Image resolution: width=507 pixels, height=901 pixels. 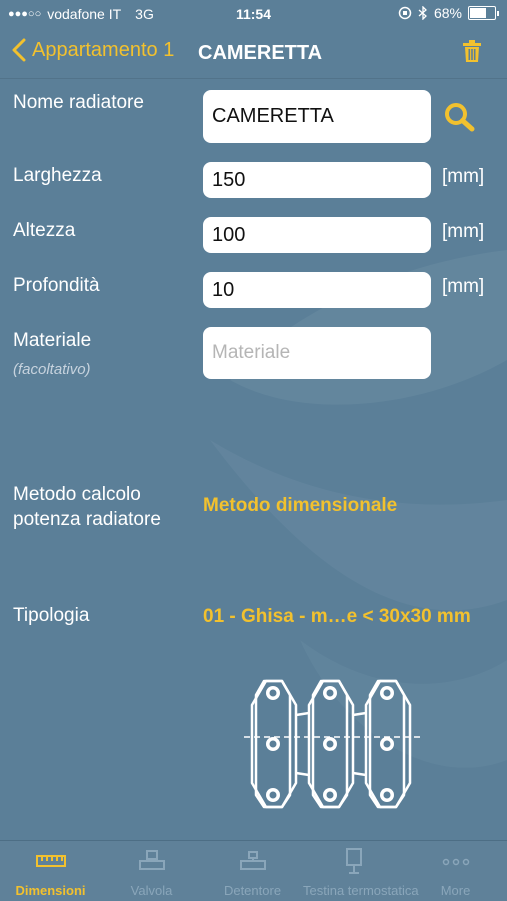 I want to click on tab-dimensioni: Dimensioni, so click(x=50, y=871).